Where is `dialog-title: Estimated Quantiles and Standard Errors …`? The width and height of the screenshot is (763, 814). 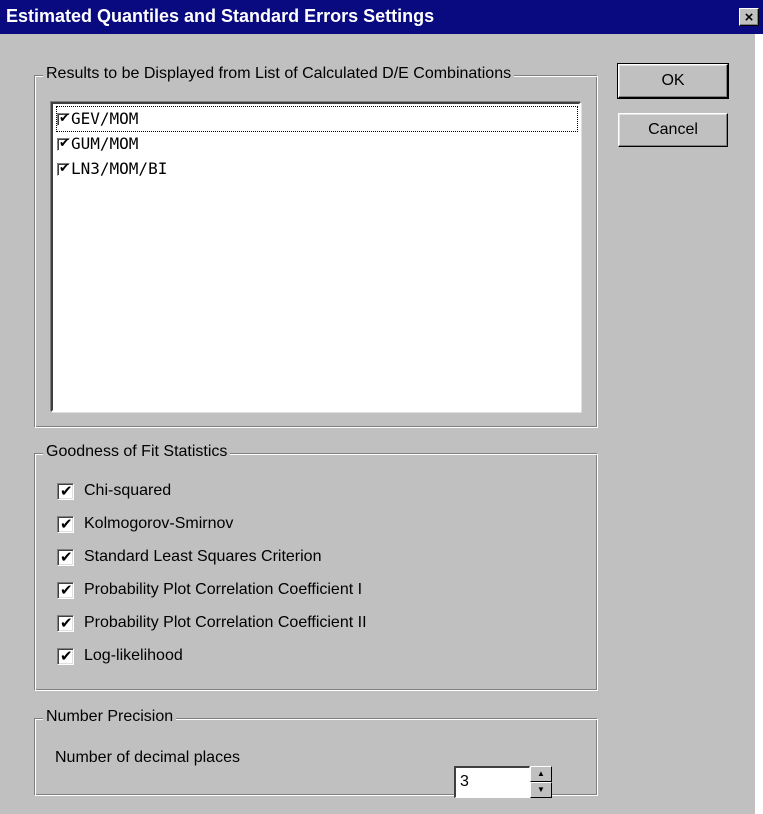 dialog-title: Estimated Quantiles and Standard Errors … is located at coordinates (220, 16).